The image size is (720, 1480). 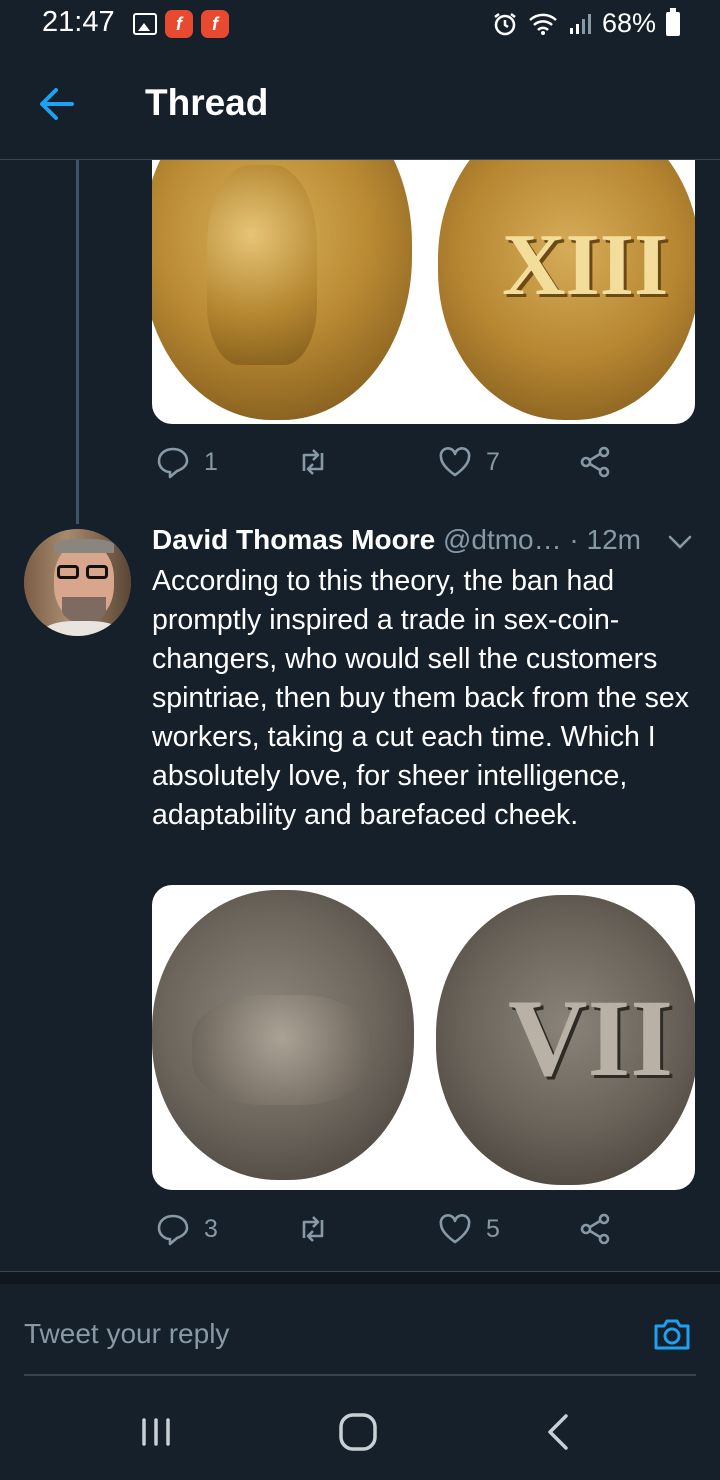 I want to click on reply-action: 1, so click(x=187, y=462).